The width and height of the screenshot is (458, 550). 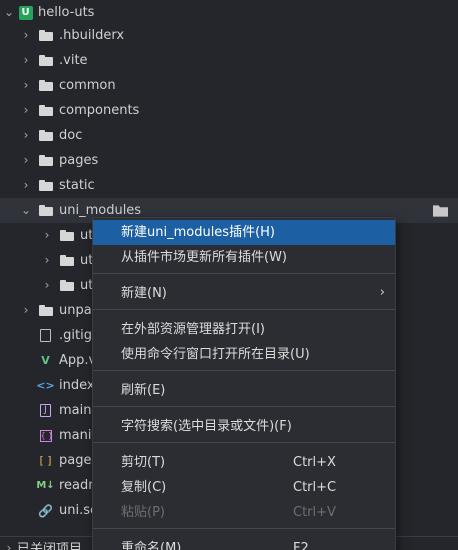 I want to click on tree-item-label: static, so click(x=77, y=185).